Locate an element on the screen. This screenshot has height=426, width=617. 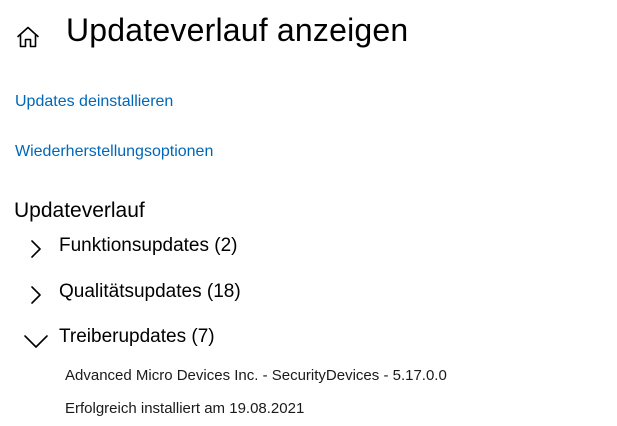
recovery-options-link: Wiederherstellungsoptionen is located at coordinates (114, 152).